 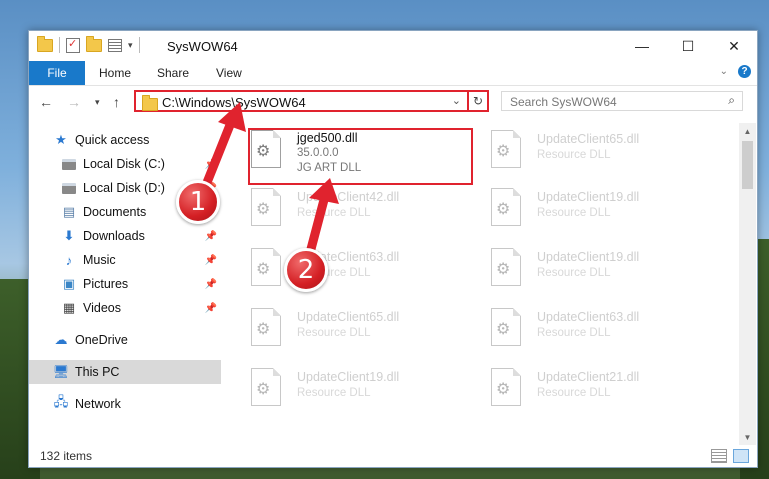 What do you see at coordinates (198, 202) in the screenshot?
I see `step-badge-1: 1` at bounding box center [198, 202].